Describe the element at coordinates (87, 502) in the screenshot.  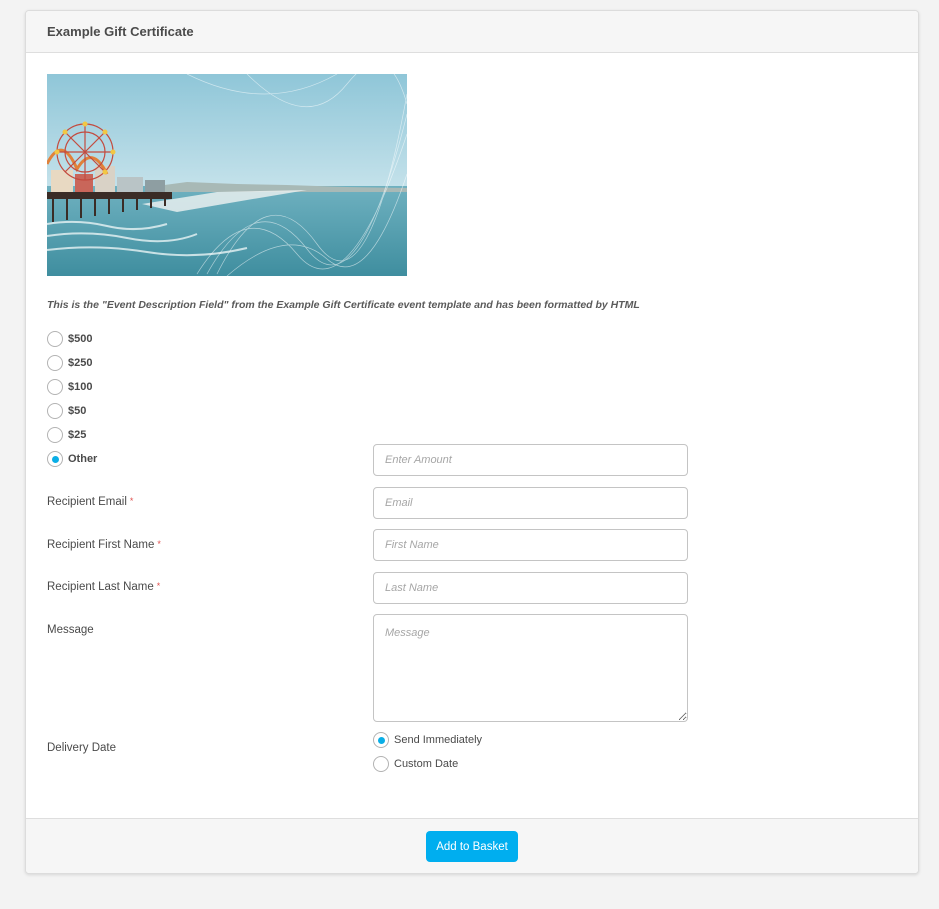
I see `label-text: Recipient Email` at that location.